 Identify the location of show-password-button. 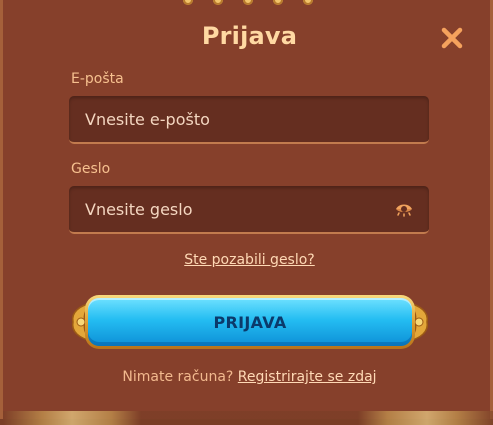
(404, 209).